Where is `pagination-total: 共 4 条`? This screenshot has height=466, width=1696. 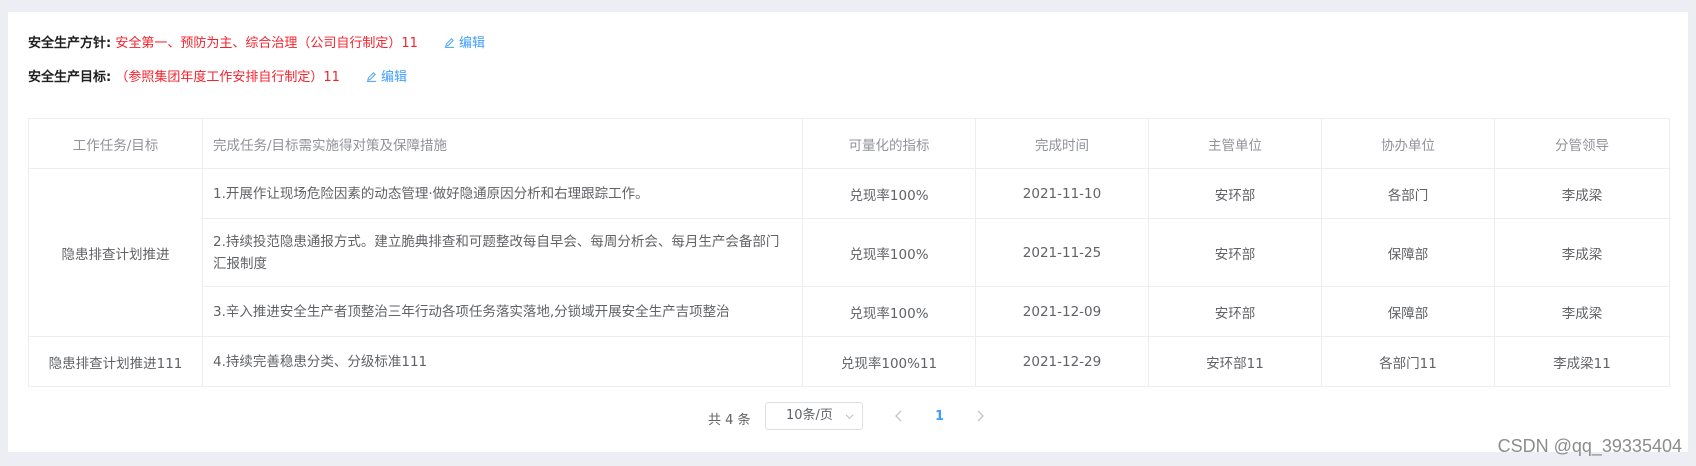
pagination-total: 共 4 条 is located at coordinates (729, 420).